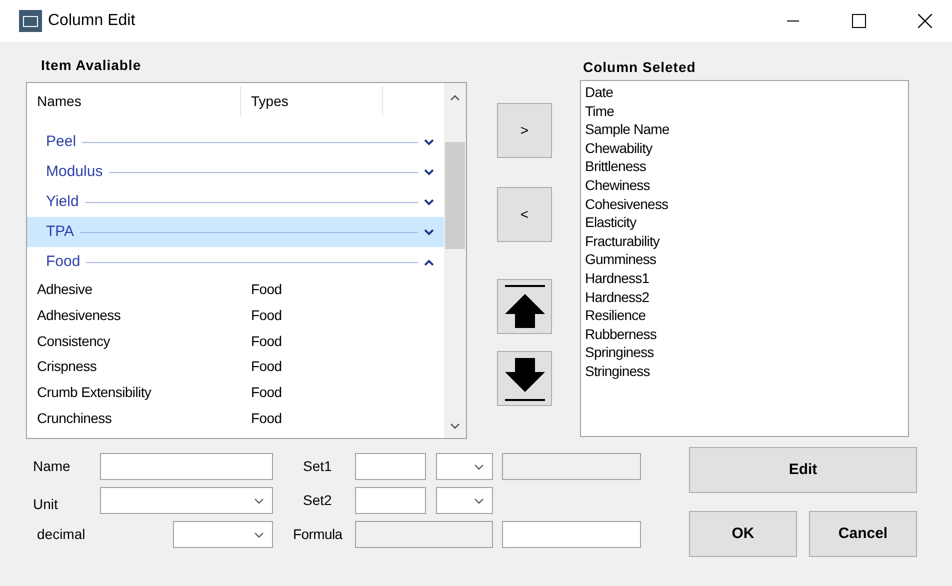 The width and height of the screenshot is (952, 586). Describe the element at coordinates (524, 130) in the screenshot. I see `add-button: >` at that location.